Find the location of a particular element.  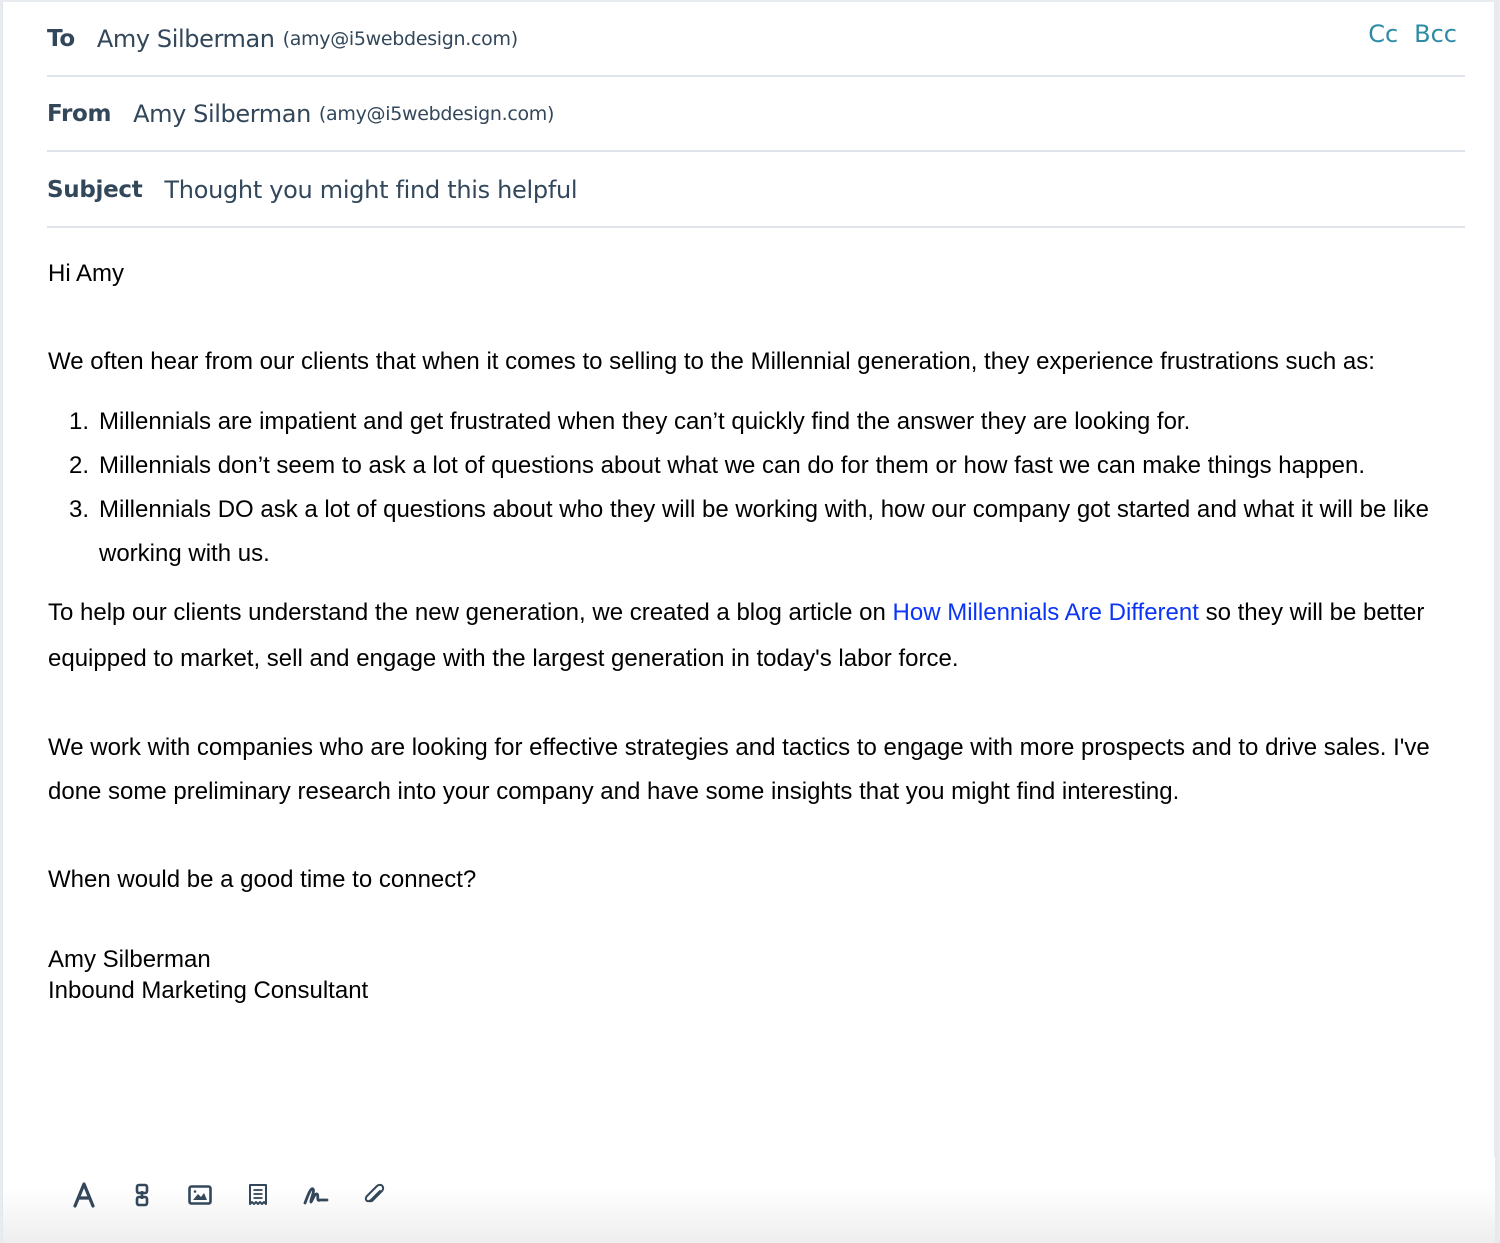

from-sender-email: (amy@i5webdesign.com) is located at coordinates (437, 114).